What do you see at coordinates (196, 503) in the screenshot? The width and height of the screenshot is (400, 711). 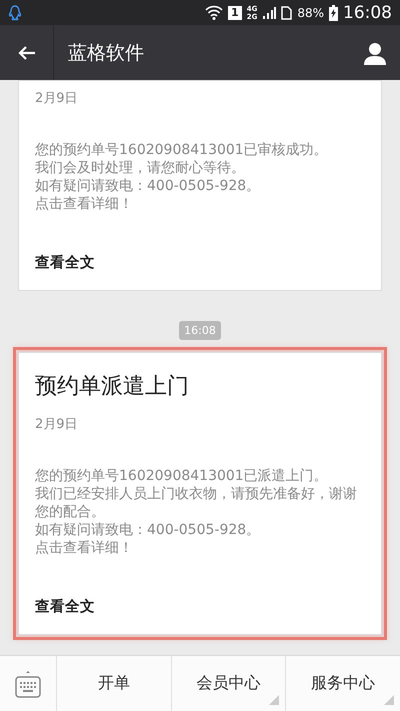 I see `message-text: 我们已经安排人员上门收衣物，请预先准备好，谢谢您的配合。` at bounding box center [196, 503].